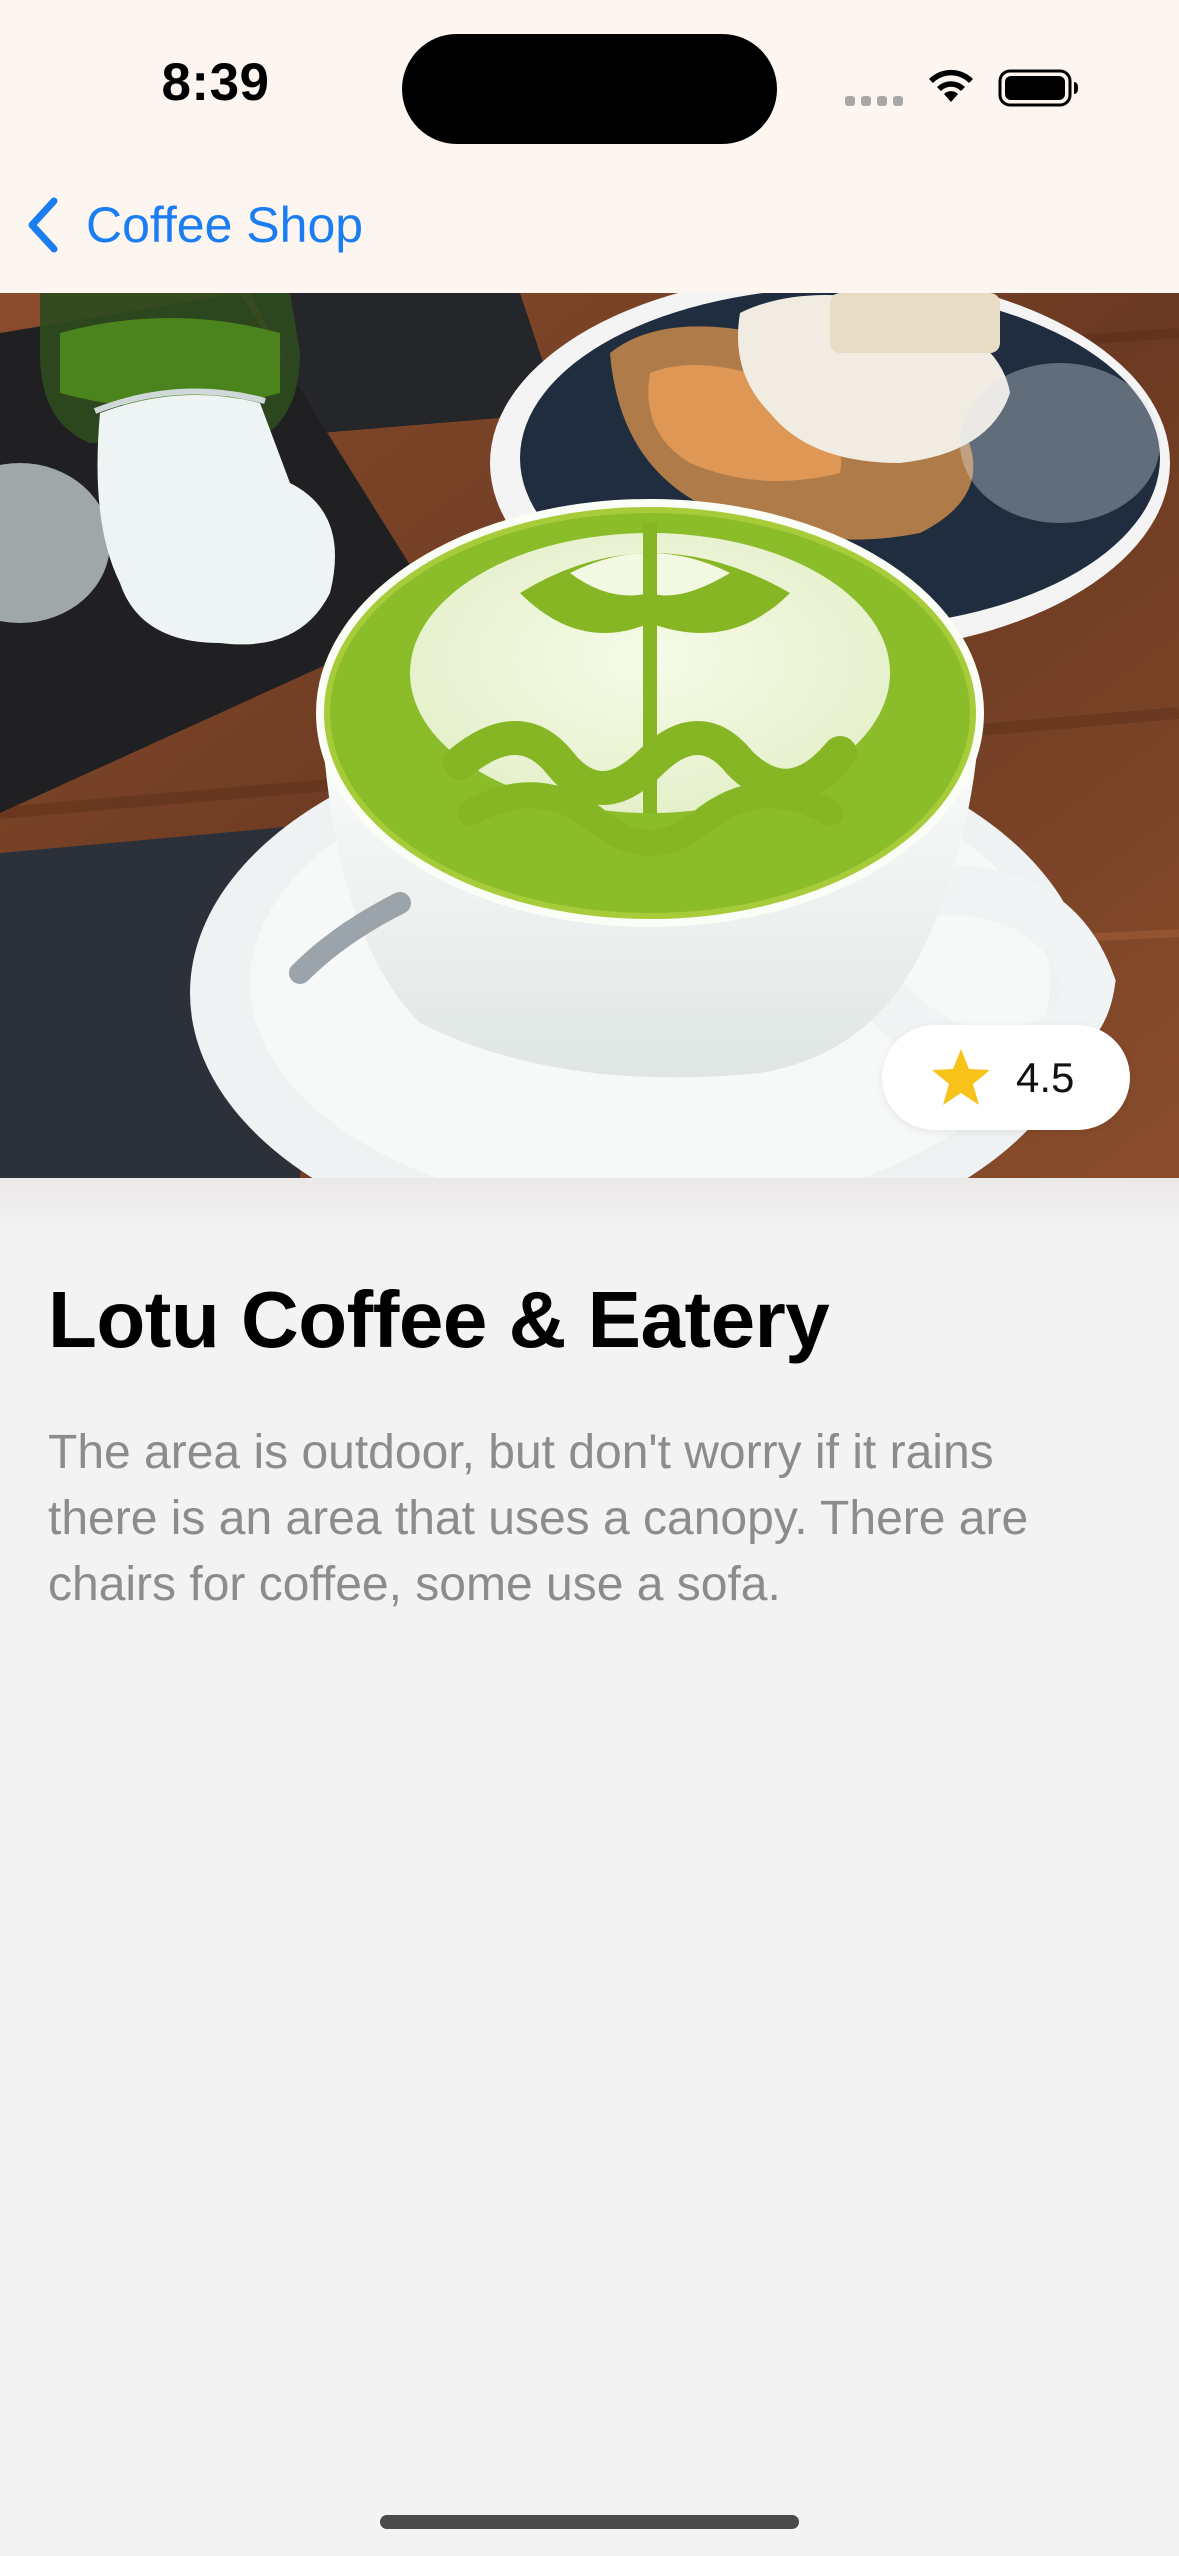 The image size is (1179, 2556). I want to click on rating-badge: 4.5, so click(1006, 1077).